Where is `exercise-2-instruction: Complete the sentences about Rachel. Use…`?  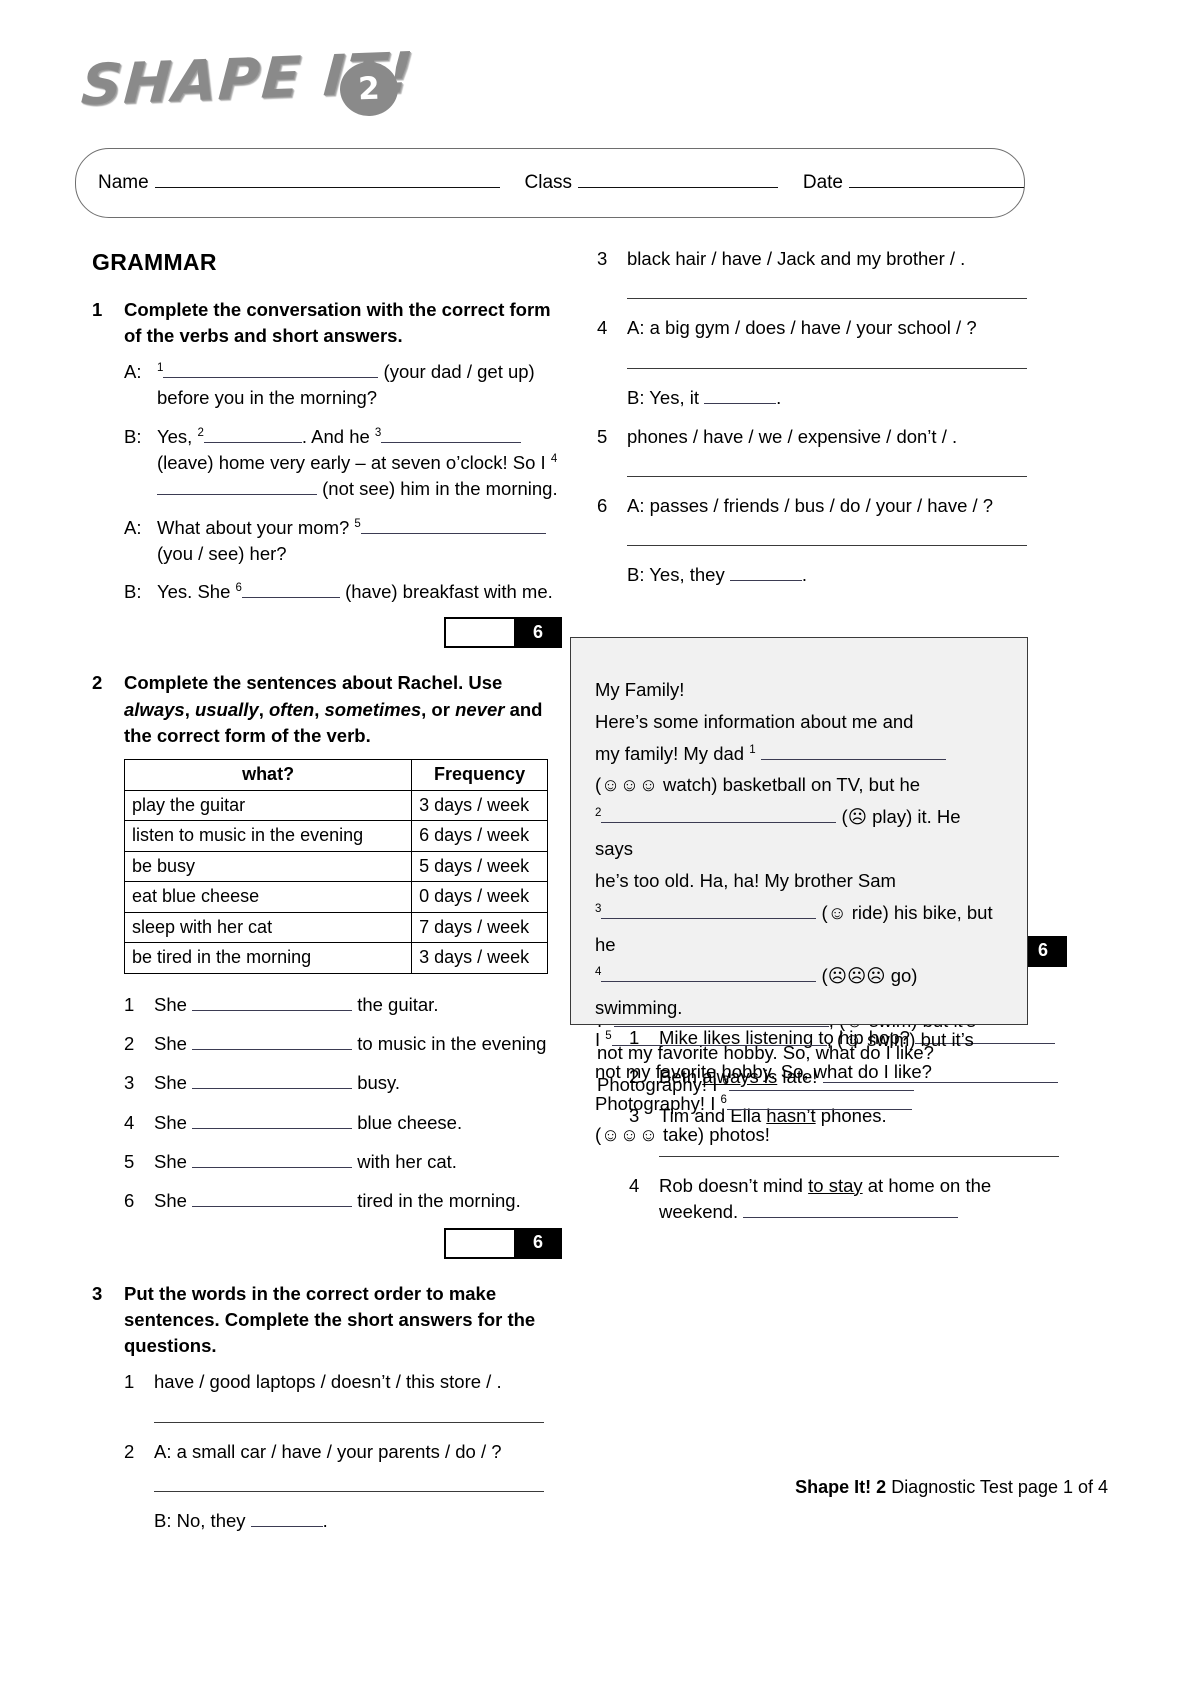 exercise-2-instruction: Complete the sentences about Rachel. Use… is located at coordinates (343, 709).